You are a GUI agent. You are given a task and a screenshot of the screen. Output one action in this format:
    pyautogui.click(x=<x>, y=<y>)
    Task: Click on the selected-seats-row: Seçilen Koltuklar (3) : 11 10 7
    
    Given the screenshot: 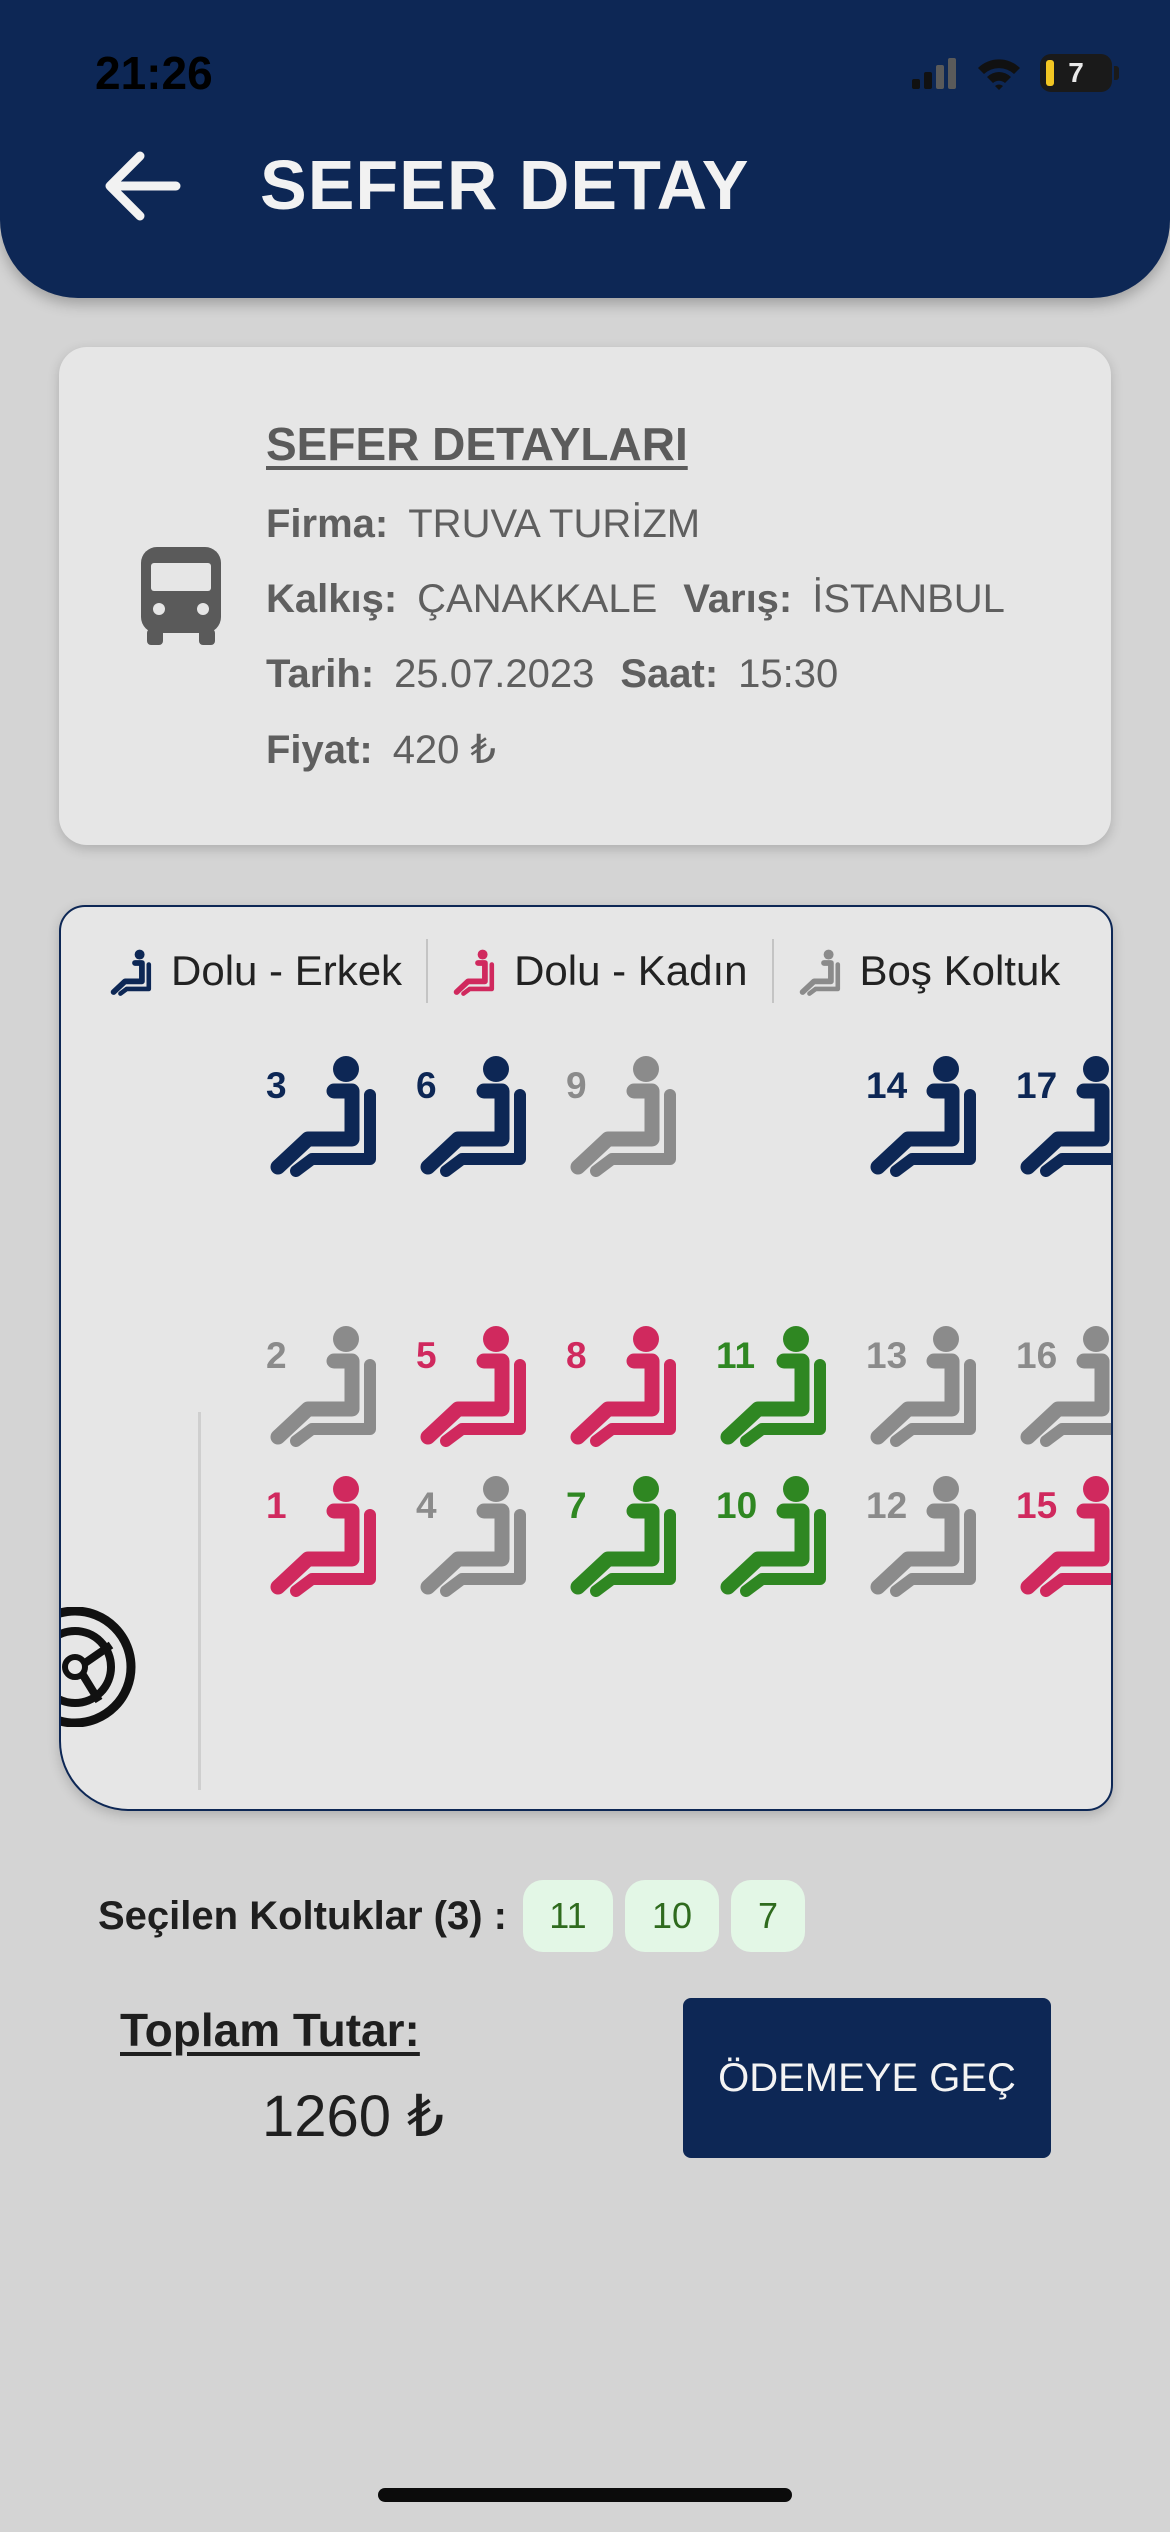 What is the action you would take?
    pyautogui.click(x=457, y=1916)
    